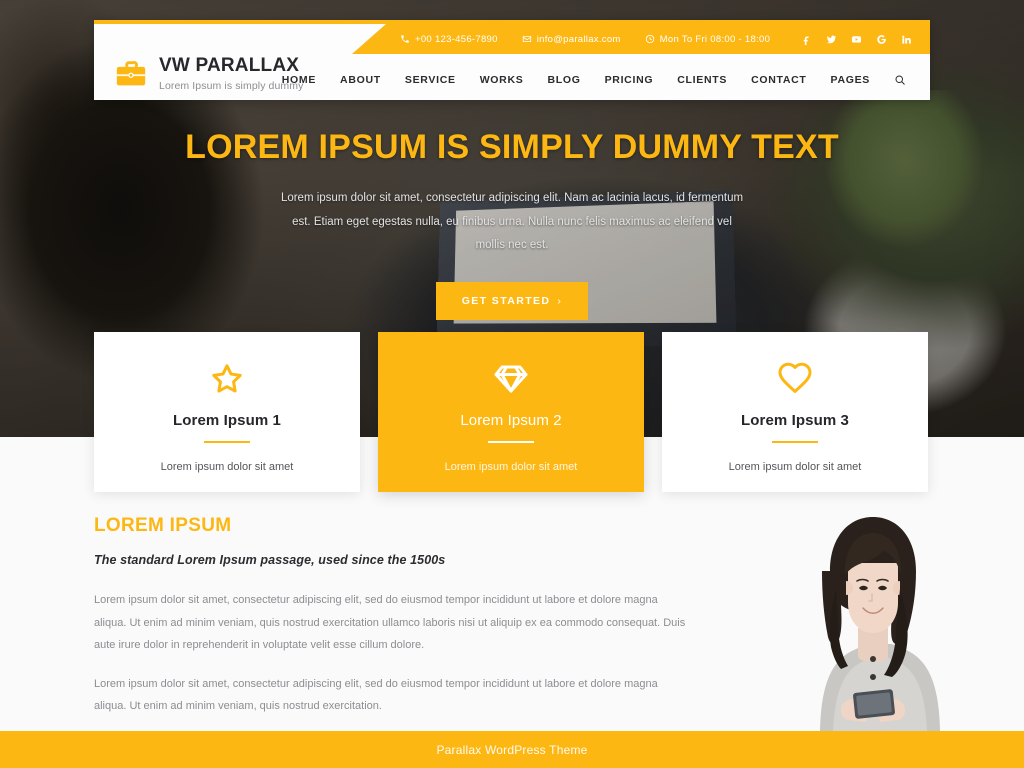 The width and height of the screenshot is (1024, 768). Describe the element at coordinates (511, 379) in the screenshot. I see `diamond-icon` at that location.